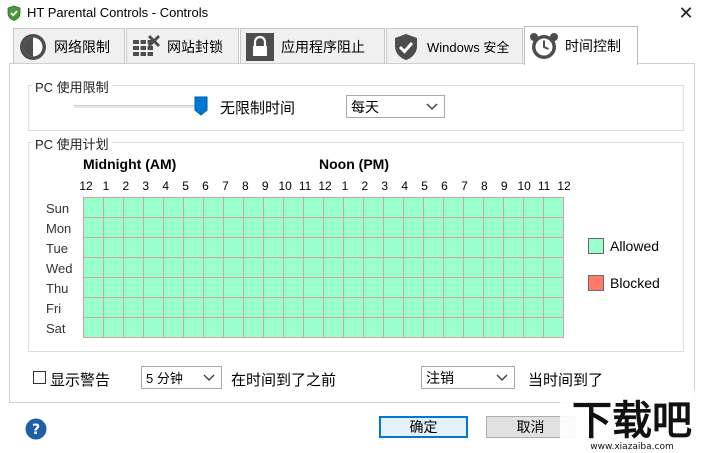  Describe the element at coordinates (468, 377) in the screenshot. I see `action-select: 注销` at that location.